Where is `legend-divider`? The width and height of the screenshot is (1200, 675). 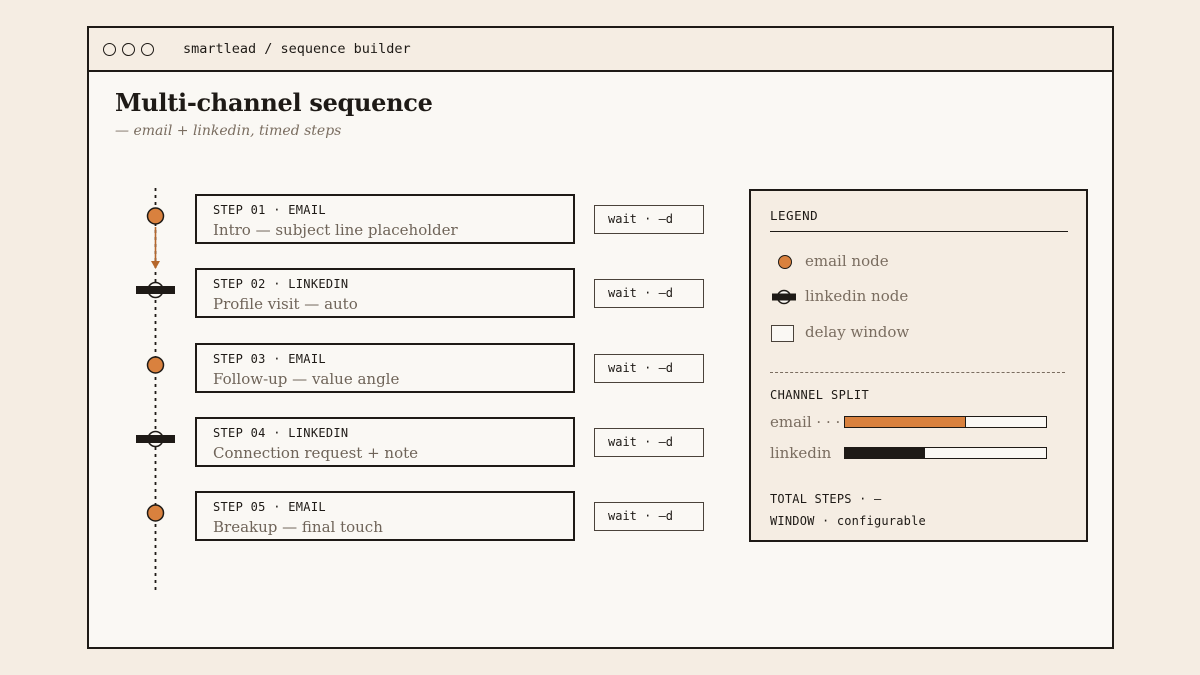
legend-divider is located at coordinates (919, 231).